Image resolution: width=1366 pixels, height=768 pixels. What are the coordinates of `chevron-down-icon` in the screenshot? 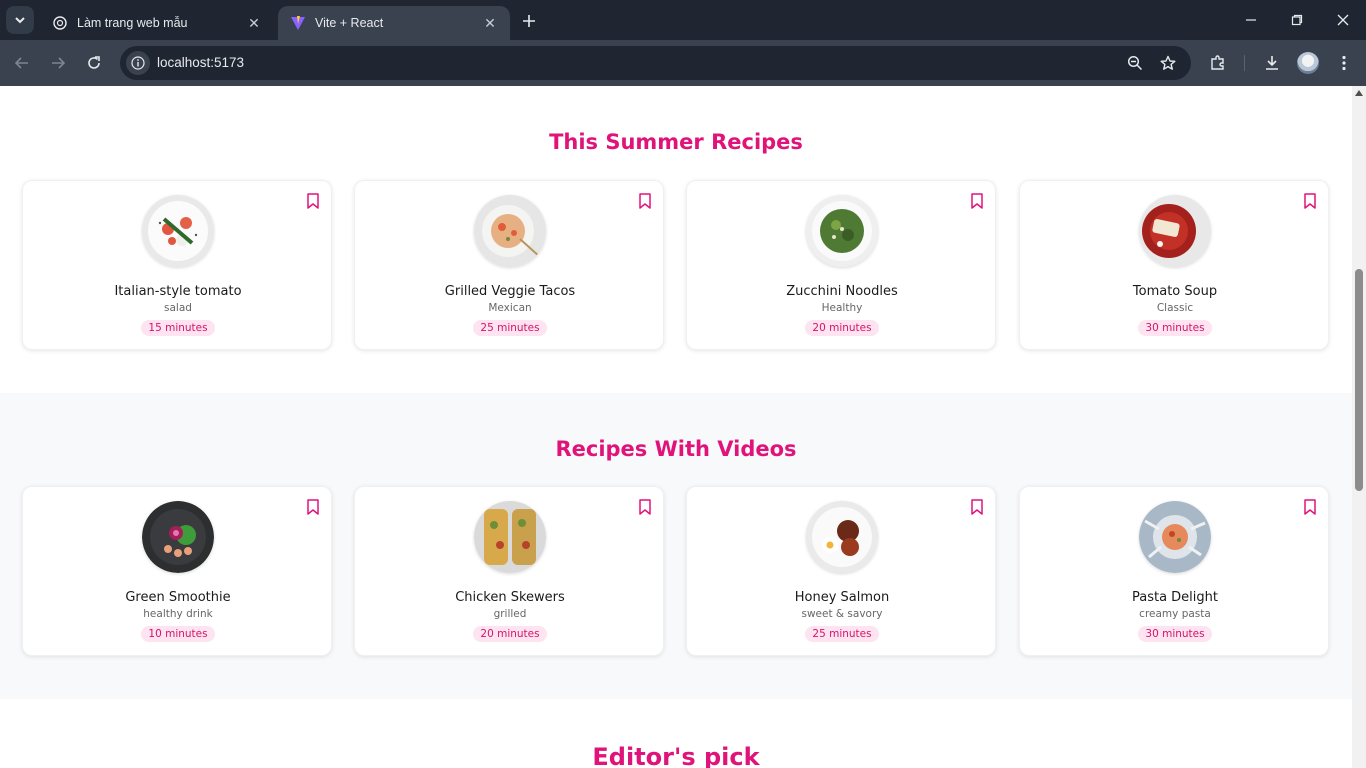 It's located at (20, 20).